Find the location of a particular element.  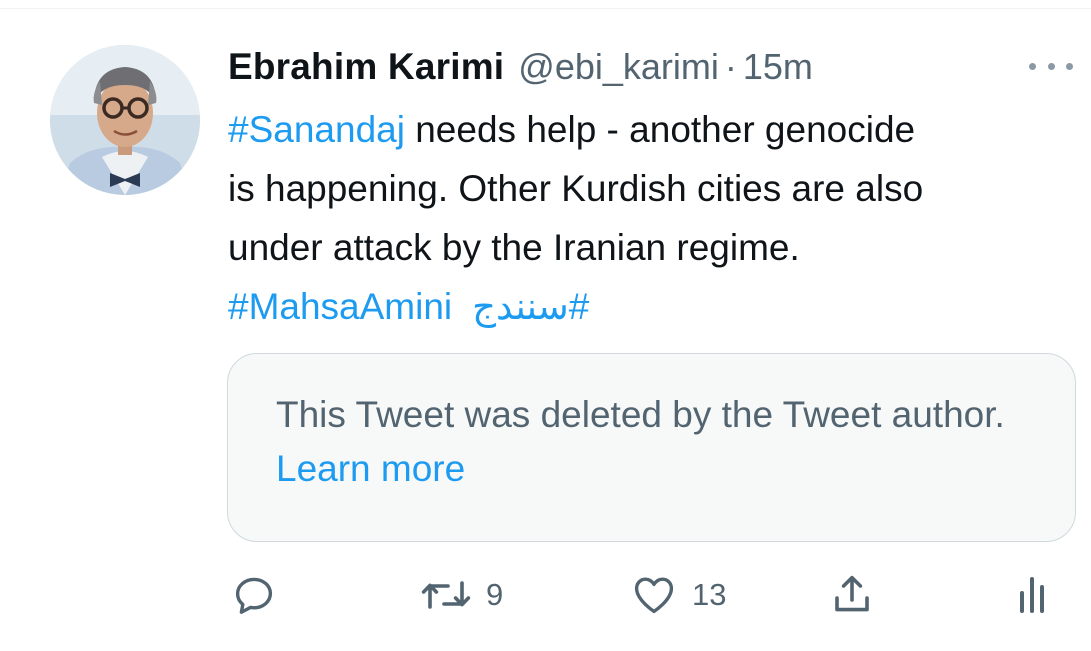

tweet-header: Ebrahim Karimi @ebi_karimi · 15m is located at coordinates (520, 67).